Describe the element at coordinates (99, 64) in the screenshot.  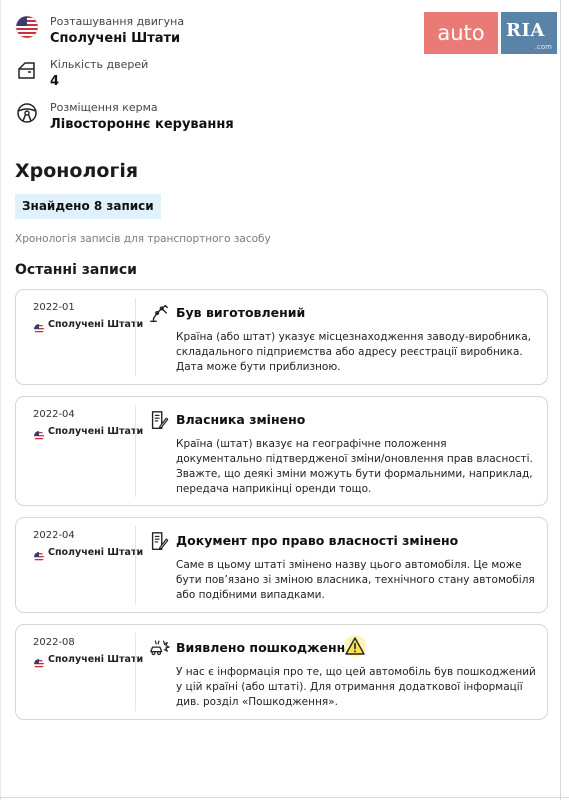
I see `spec-label: Кількість дверей` at that location.